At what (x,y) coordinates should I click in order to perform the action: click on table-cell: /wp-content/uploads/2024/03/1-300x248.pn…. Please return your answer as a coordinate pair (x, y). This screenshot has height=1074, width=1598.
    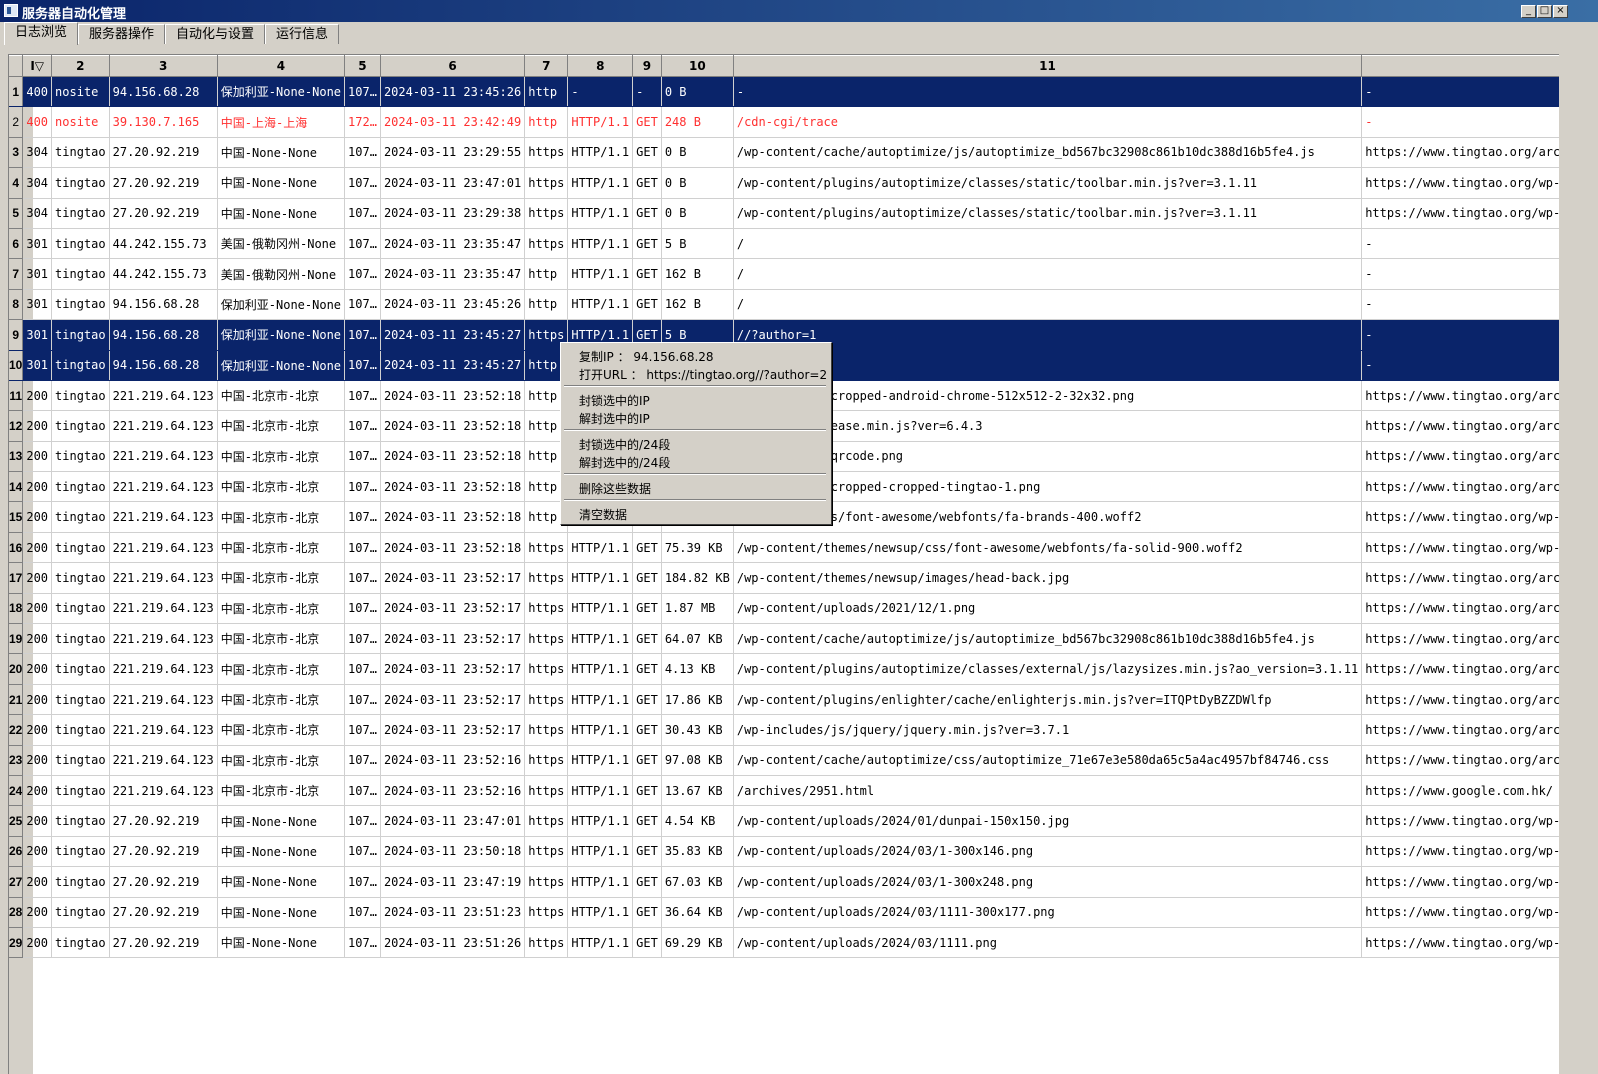
    Looking at the image, I should click on (1048, 882).